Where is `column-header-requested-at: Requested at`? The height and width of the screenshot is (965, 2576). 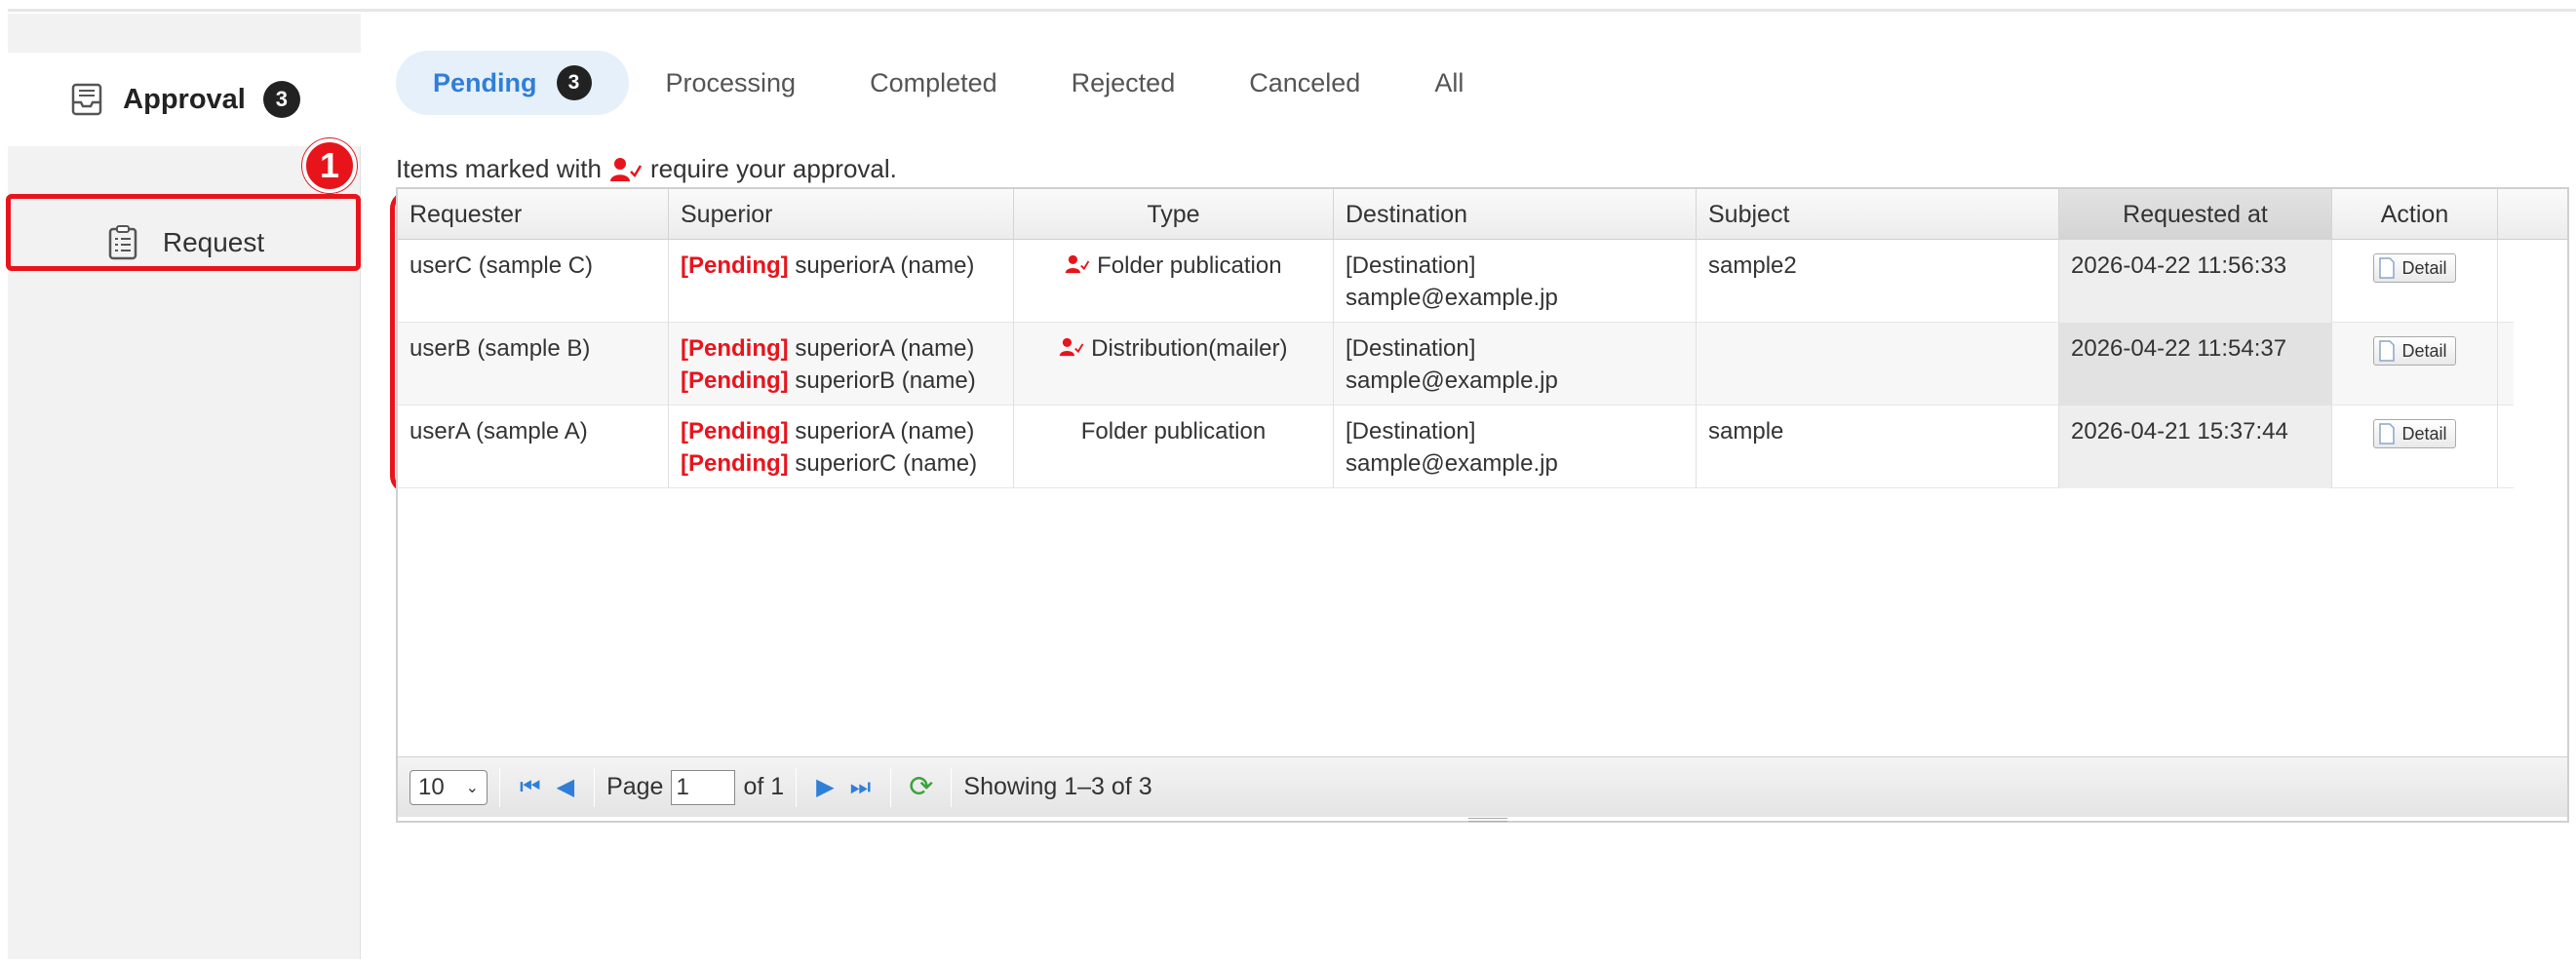
column-header-requested-at: Requested at is located at coordinates (2195, 214).